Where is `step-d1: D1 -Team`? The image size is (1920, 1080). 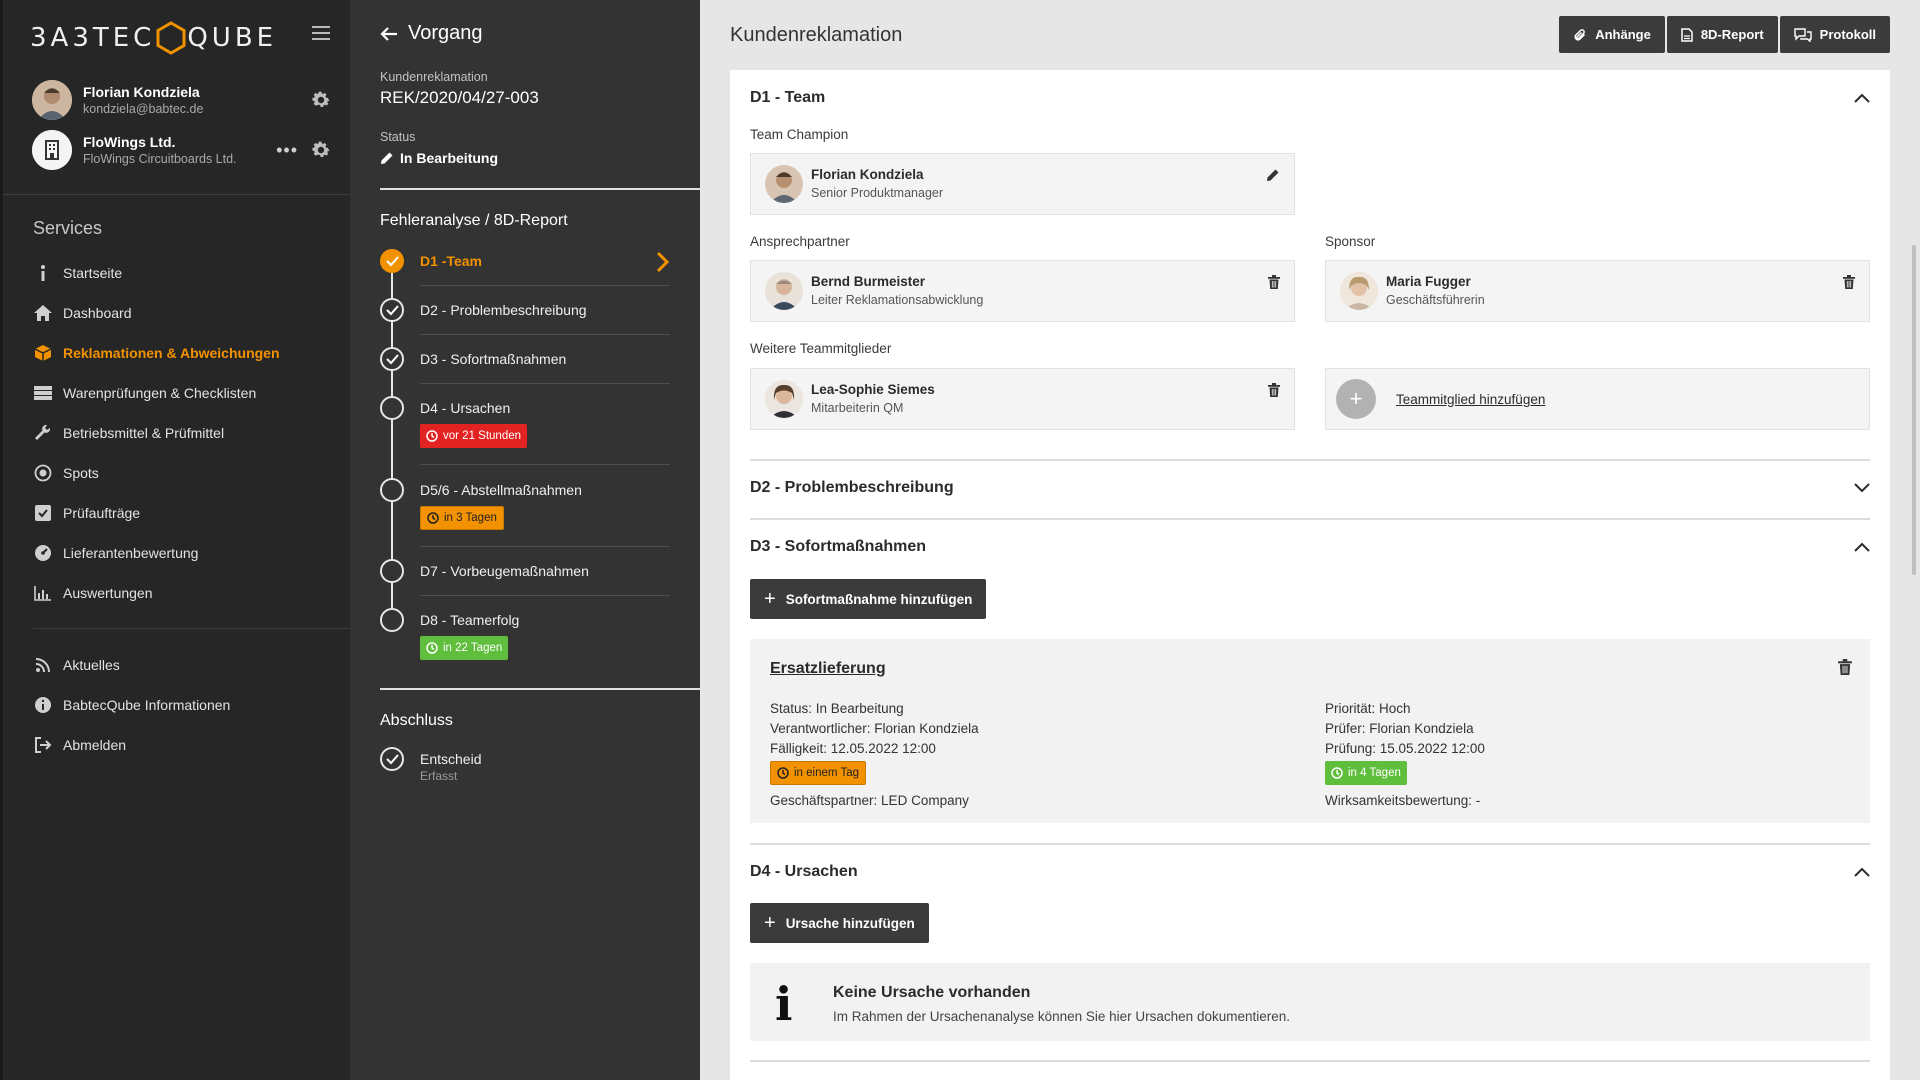 step-d1: D1 -Team is located at coordinates (525, 269).